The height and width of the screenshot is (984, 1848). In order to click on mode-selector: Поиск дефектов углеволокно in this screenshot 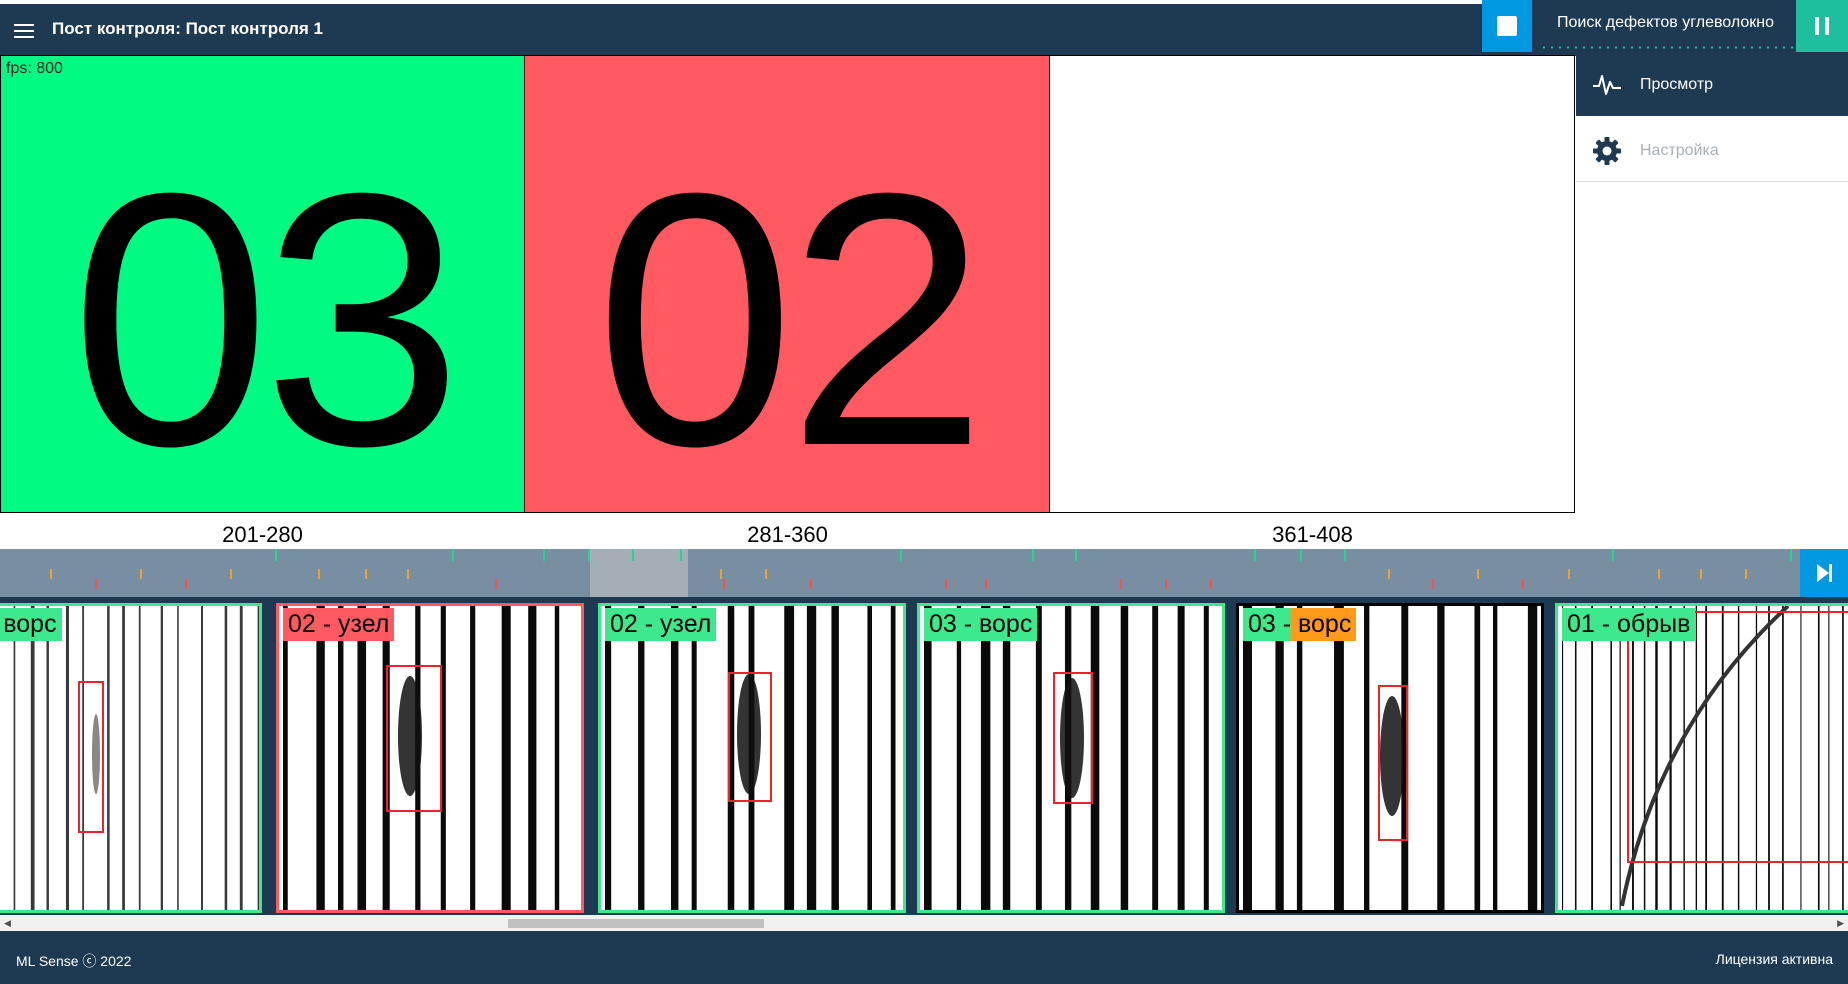, I will do `click(1664, 26)`.